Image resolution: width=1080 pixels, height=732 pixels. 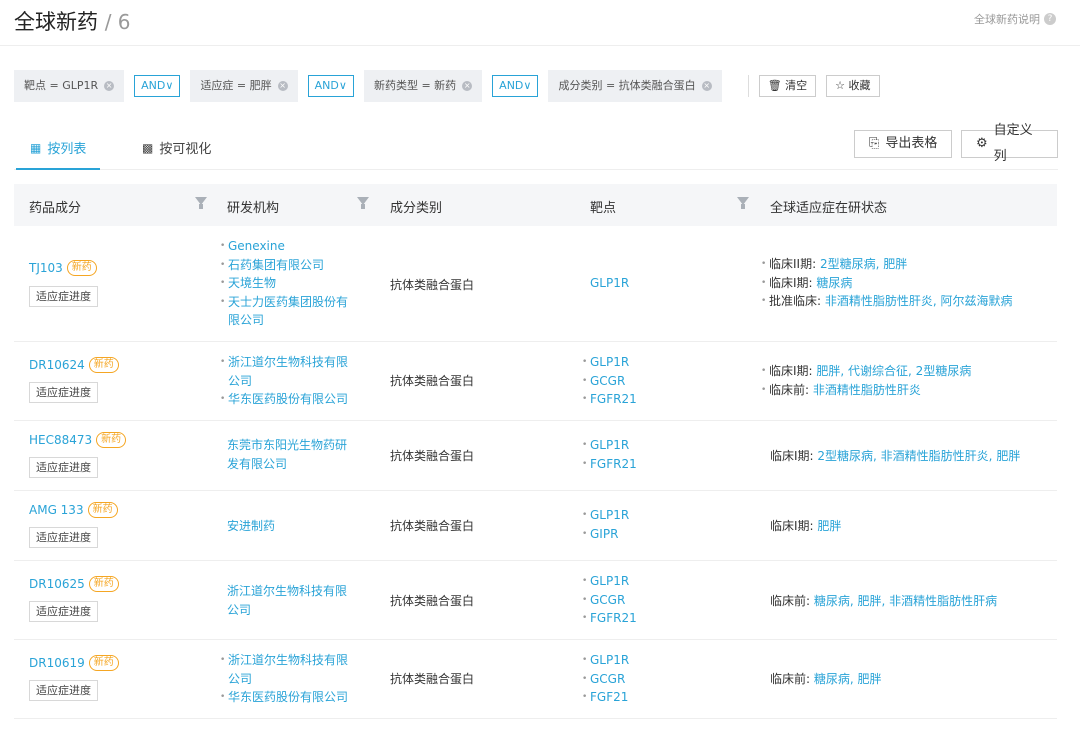 I want to click on export-table-button: ⎘ 导出表格, so click(x=903, y=144).